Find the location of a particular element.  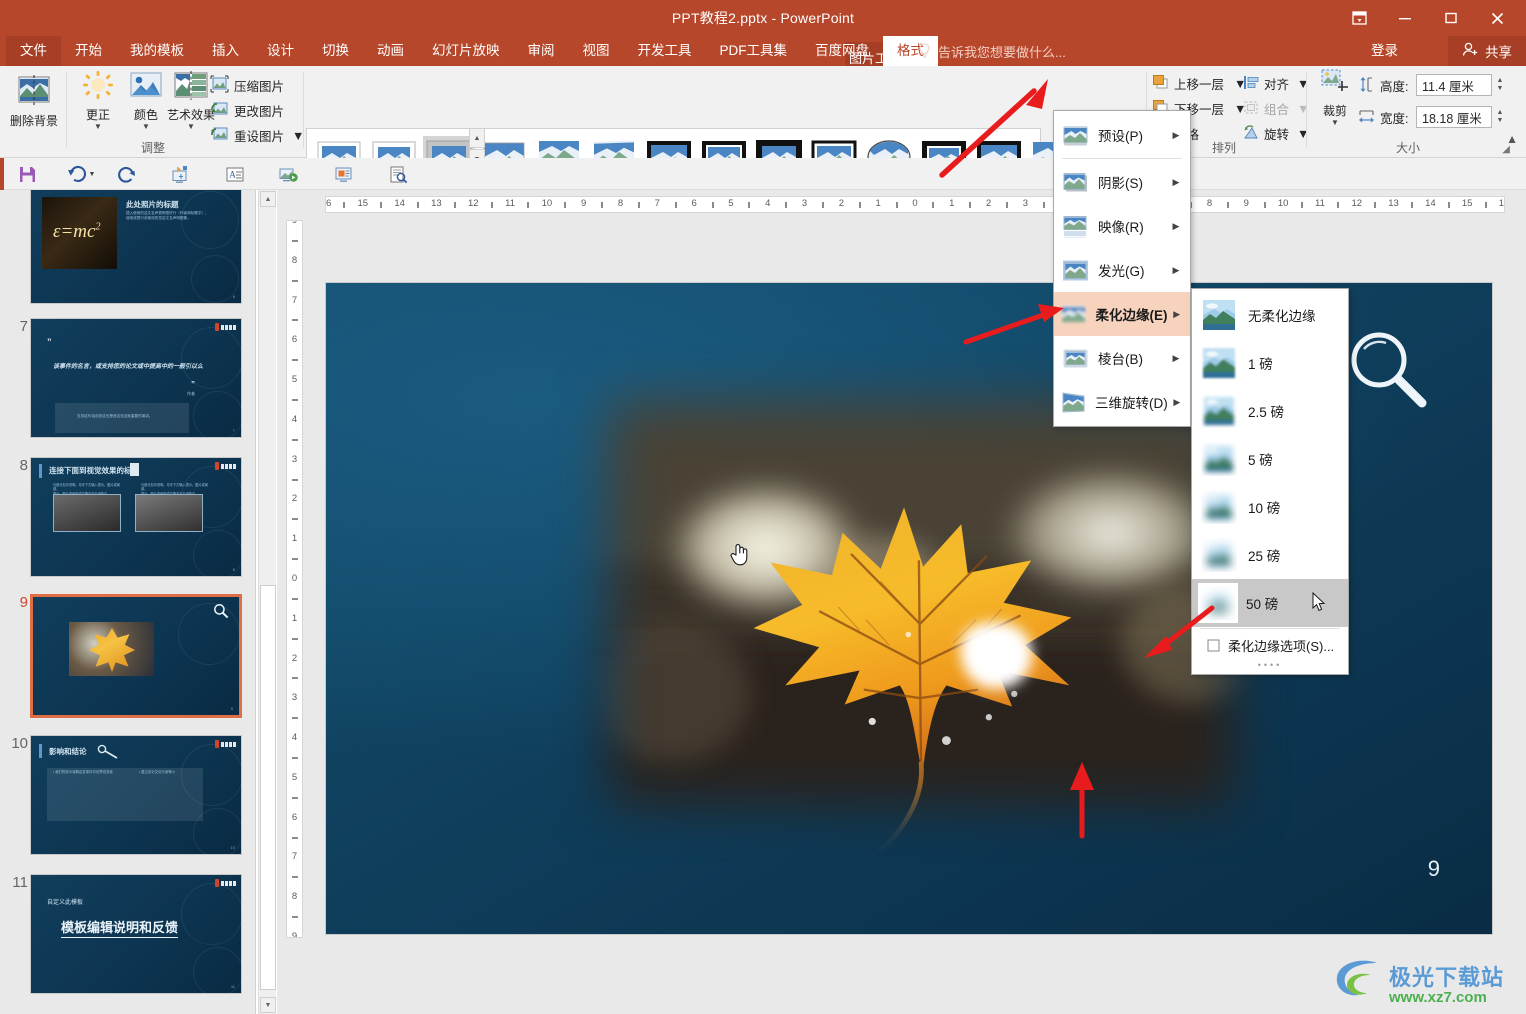

menu-item-reflection: 映像(R) ▶ is located at coordinates (1122, 226).